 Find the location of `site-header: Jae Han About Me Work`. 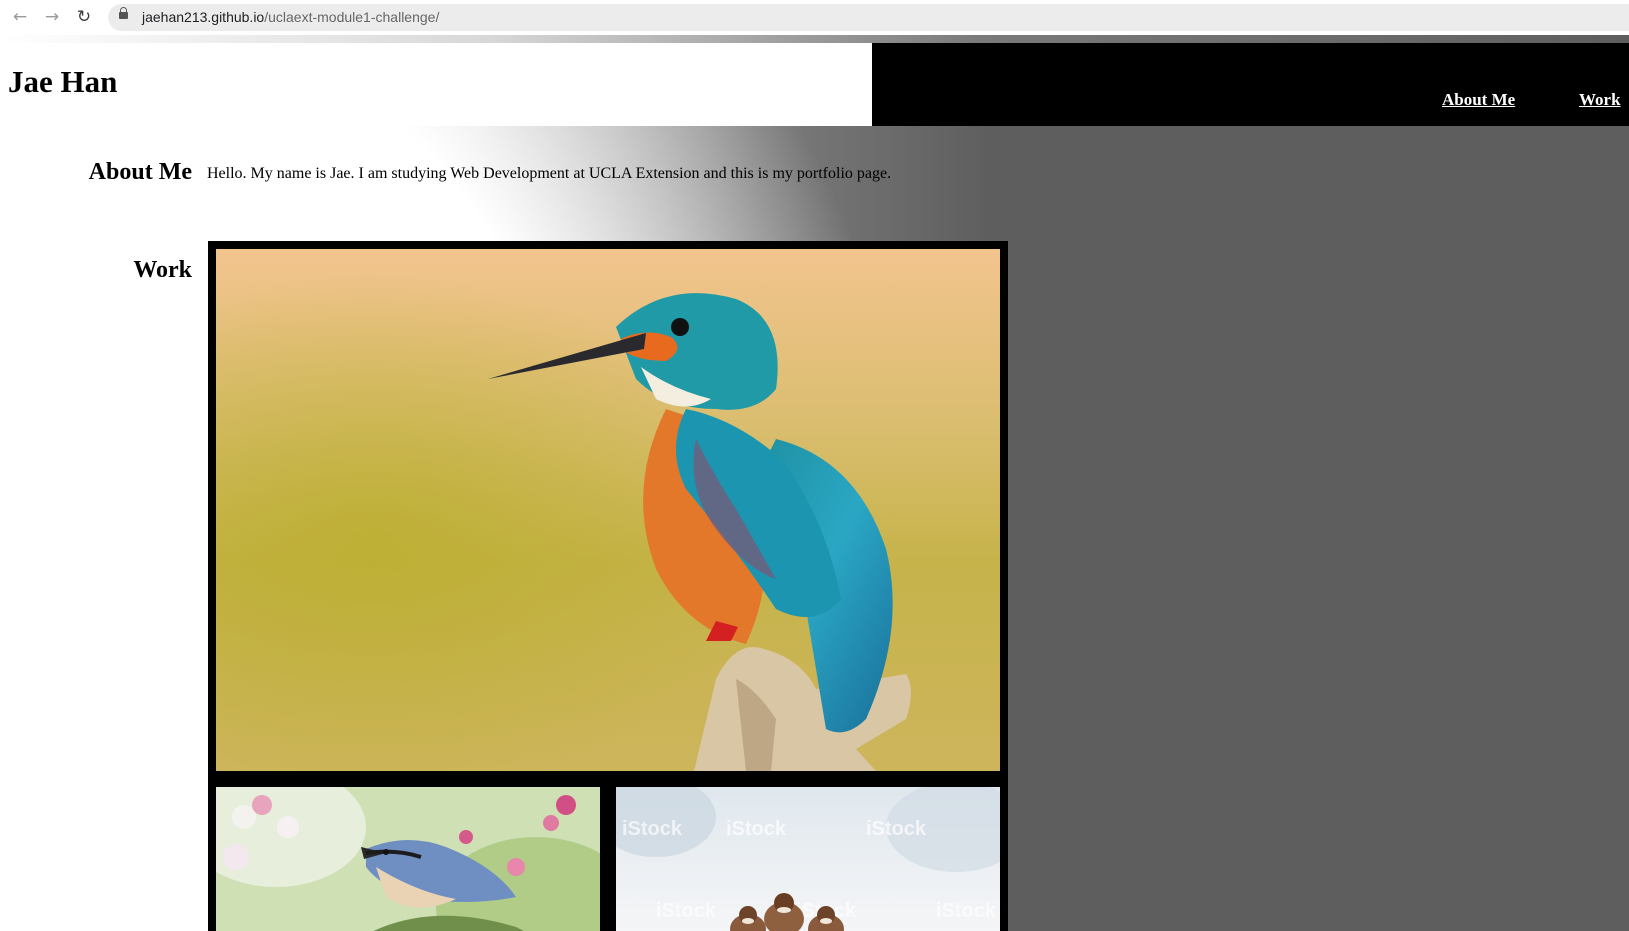

site-header: Jae Han About Me Work is located at coordinates (814, 84).